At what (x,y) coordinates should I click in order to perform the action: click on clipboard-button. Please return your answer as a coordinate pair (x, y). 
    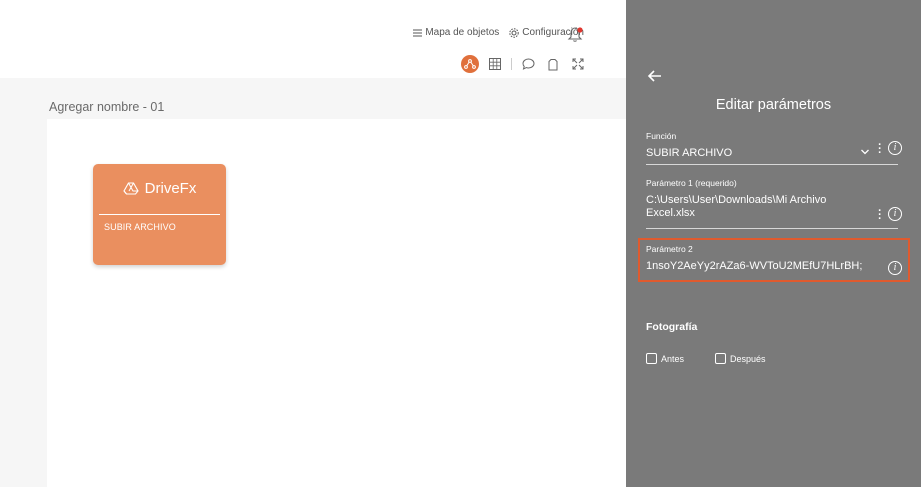
    Looking at the image, I should click on (553, 64).